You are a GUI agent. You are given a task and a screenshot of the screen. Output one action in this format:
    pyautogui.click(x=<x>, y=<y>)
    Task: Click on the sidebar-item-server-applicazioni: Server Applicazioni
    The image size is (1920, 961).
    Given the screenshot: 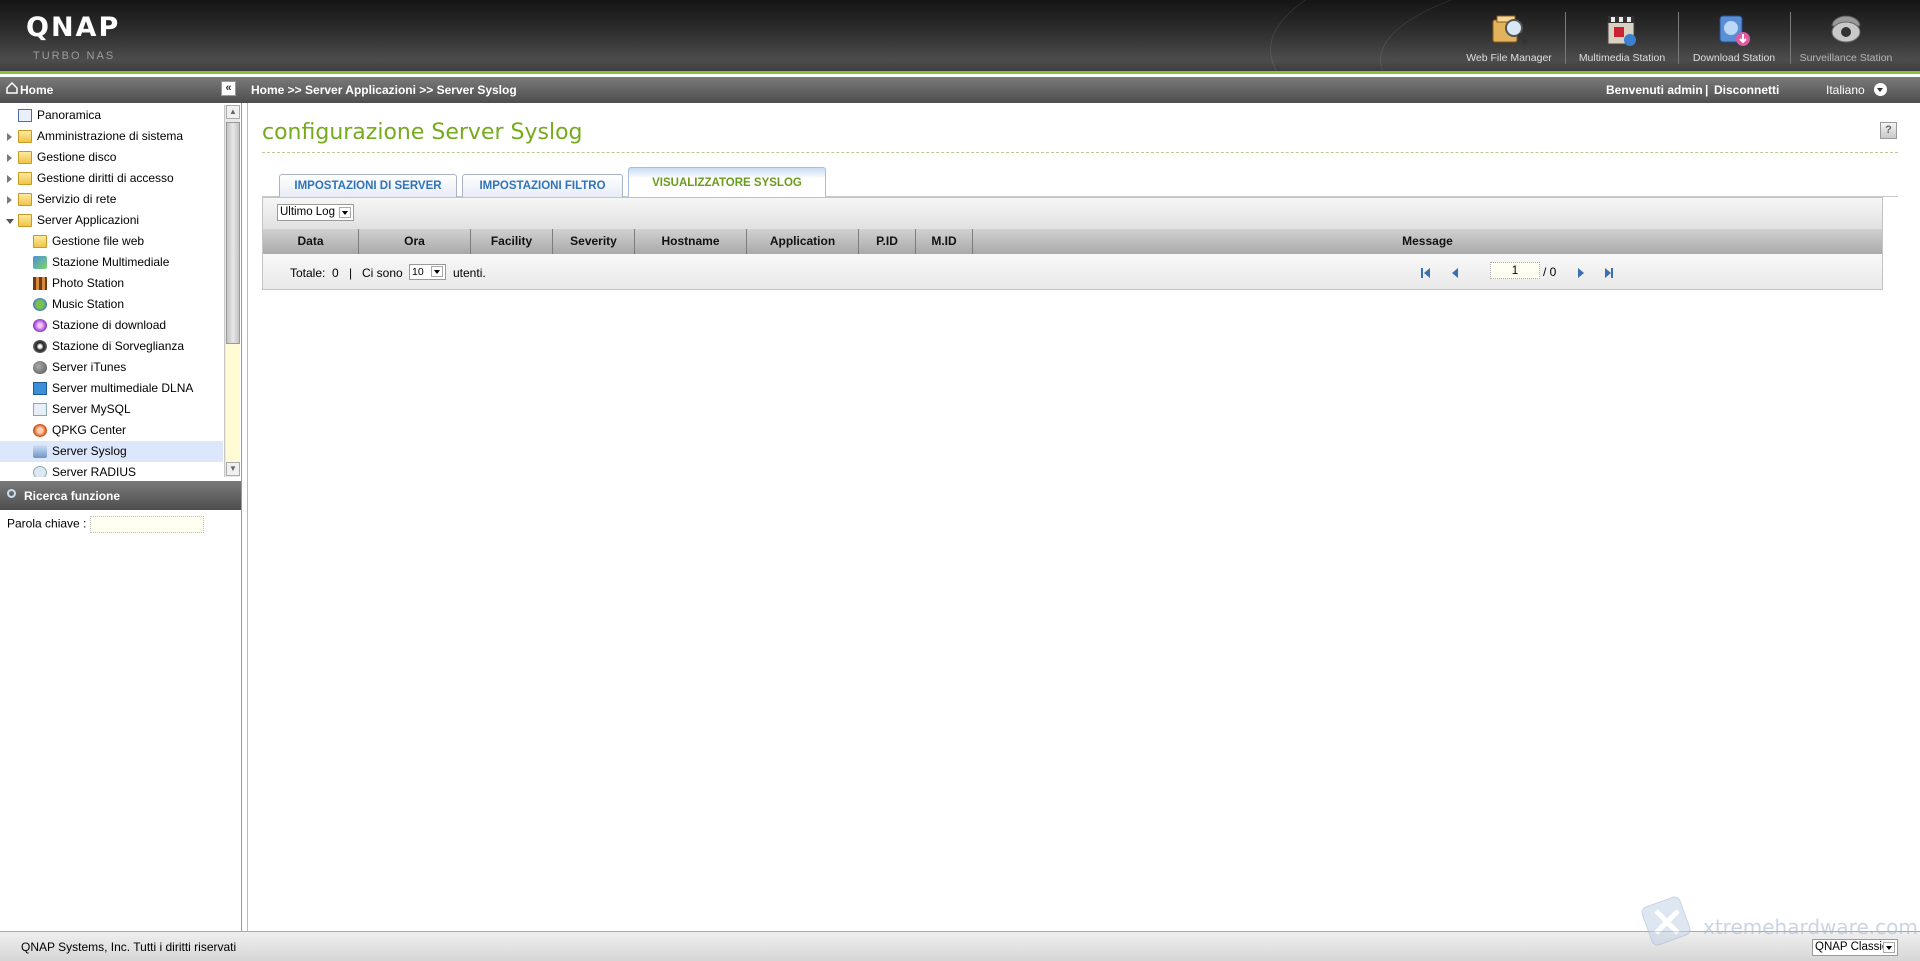 What is the action you would take?
    pyautogui.click(x=111, y=220)
    